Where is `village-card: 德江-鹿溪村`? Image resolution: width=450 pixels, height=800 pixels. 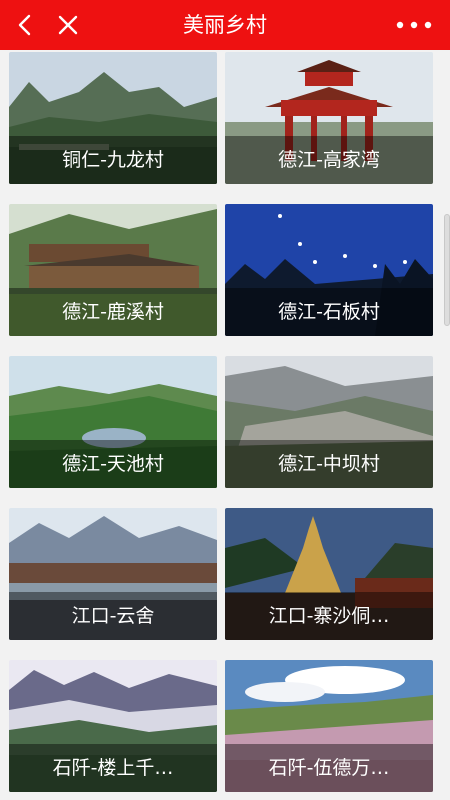 village-card: 德江-鹿溪村 is located at coordinates (113, 270).